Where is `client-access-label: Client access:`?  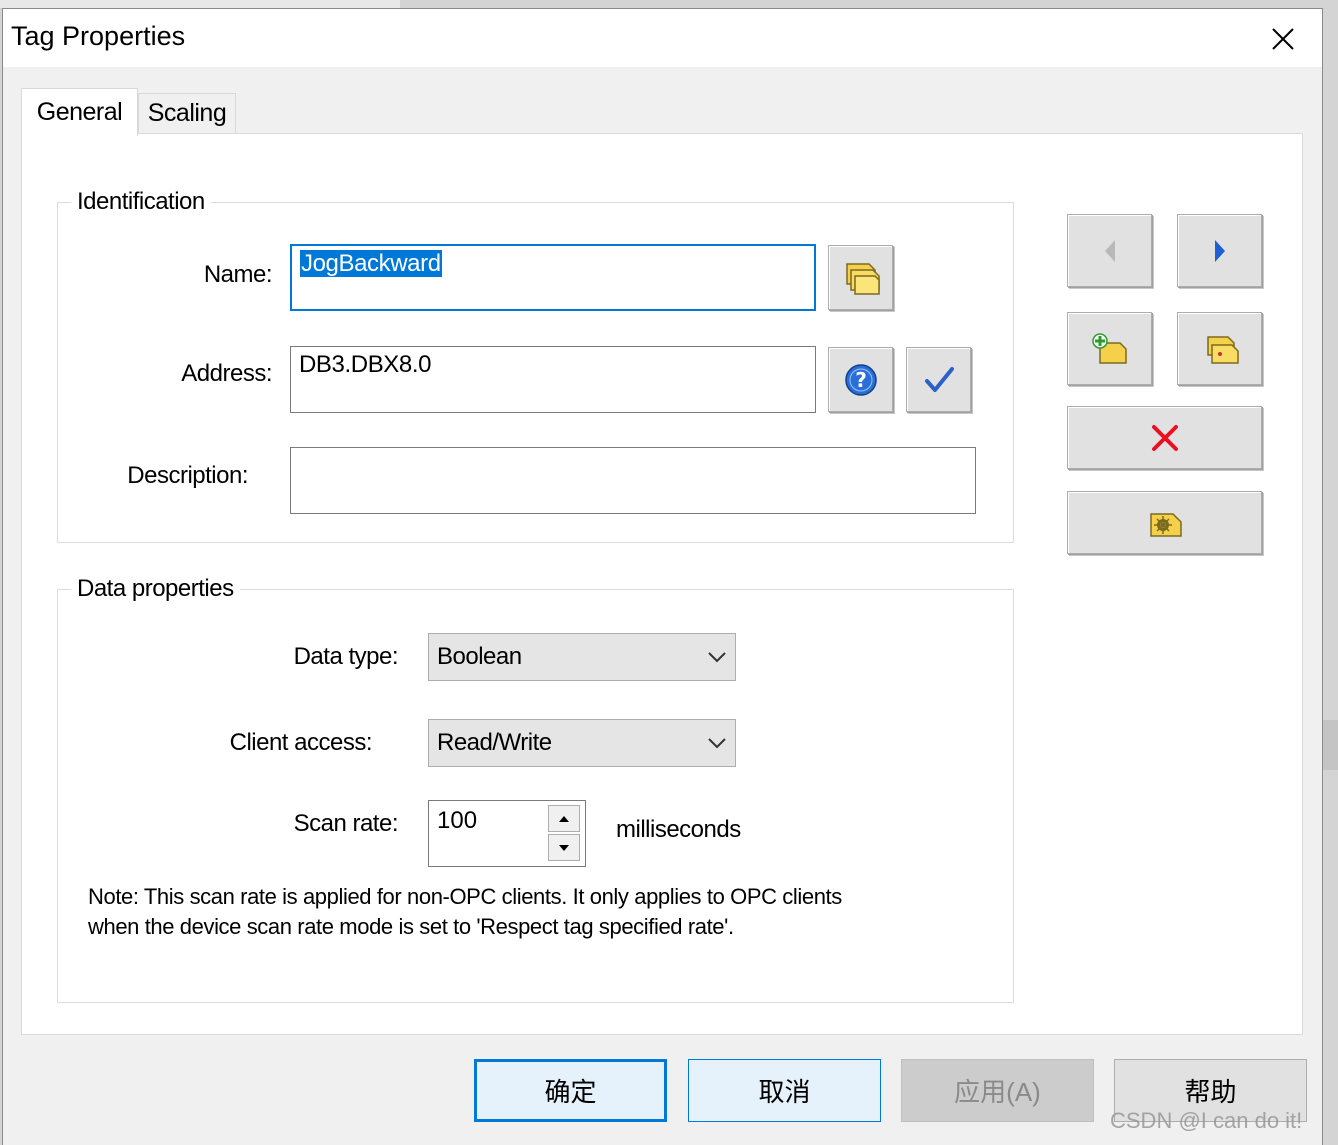 client-access-label: Client access: is located at coordinates (301, 742).